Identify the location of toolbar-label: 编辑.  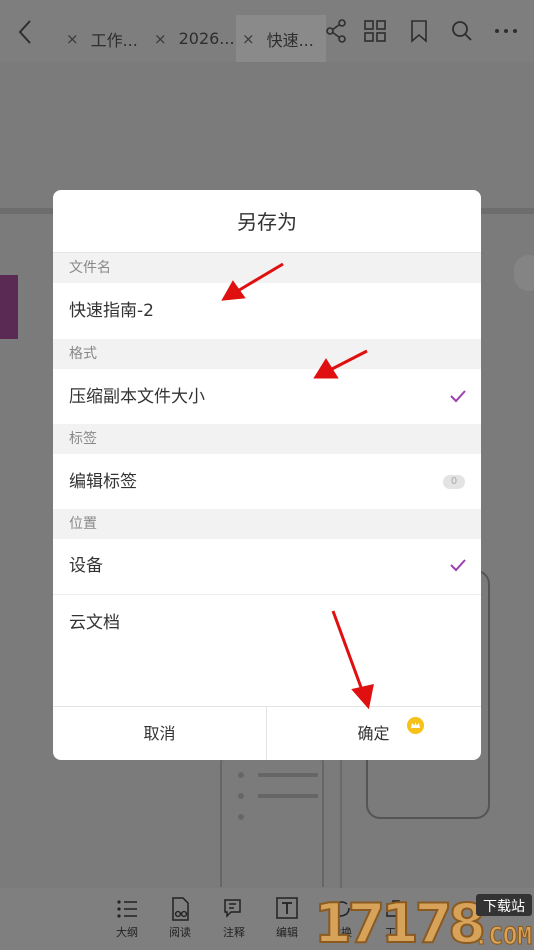
(287, 932).